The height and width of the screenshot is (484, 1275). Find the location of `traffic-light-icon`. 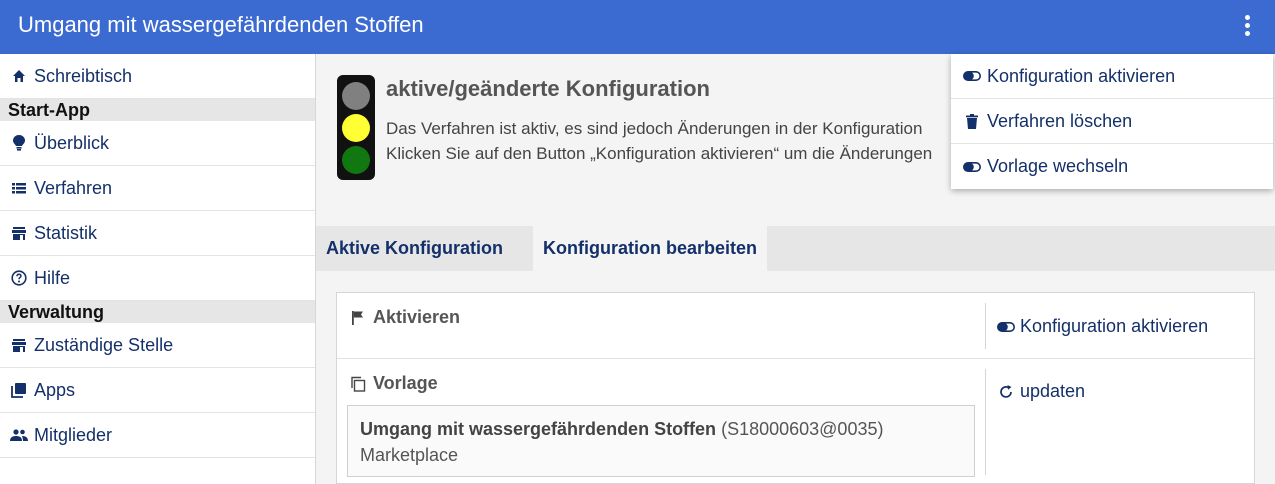

traffic-light-icon is located at coordinates (356, 127).